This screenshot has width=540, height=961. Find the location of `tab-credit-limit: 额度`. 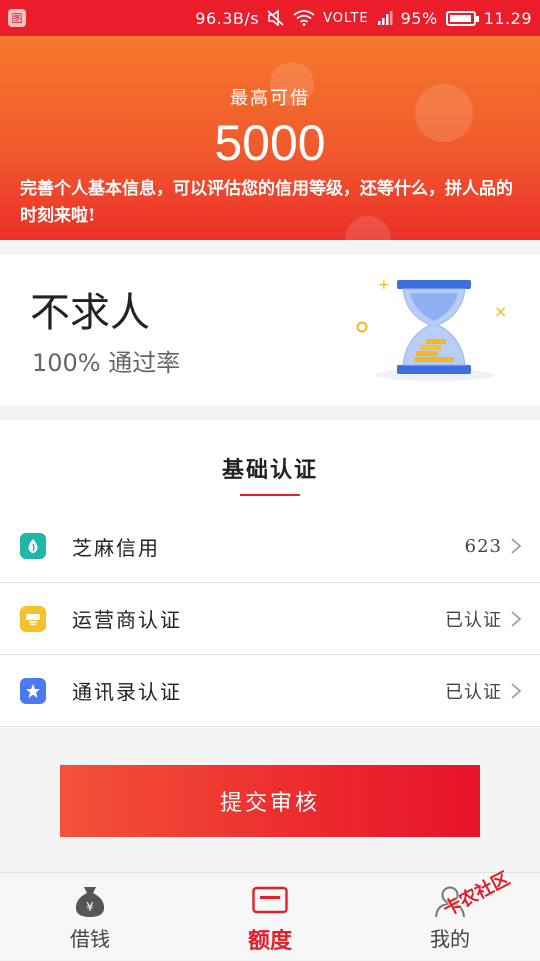

tab-credit-limit: 额度 is located at coordinates (270, 917).